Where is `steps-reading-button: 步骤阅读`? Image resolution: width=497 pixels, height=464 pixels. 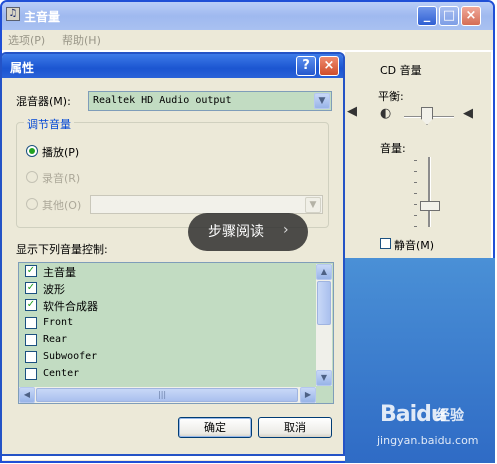
steps-reading-button: 步骤阅读 is located at coordinates (248, 232).